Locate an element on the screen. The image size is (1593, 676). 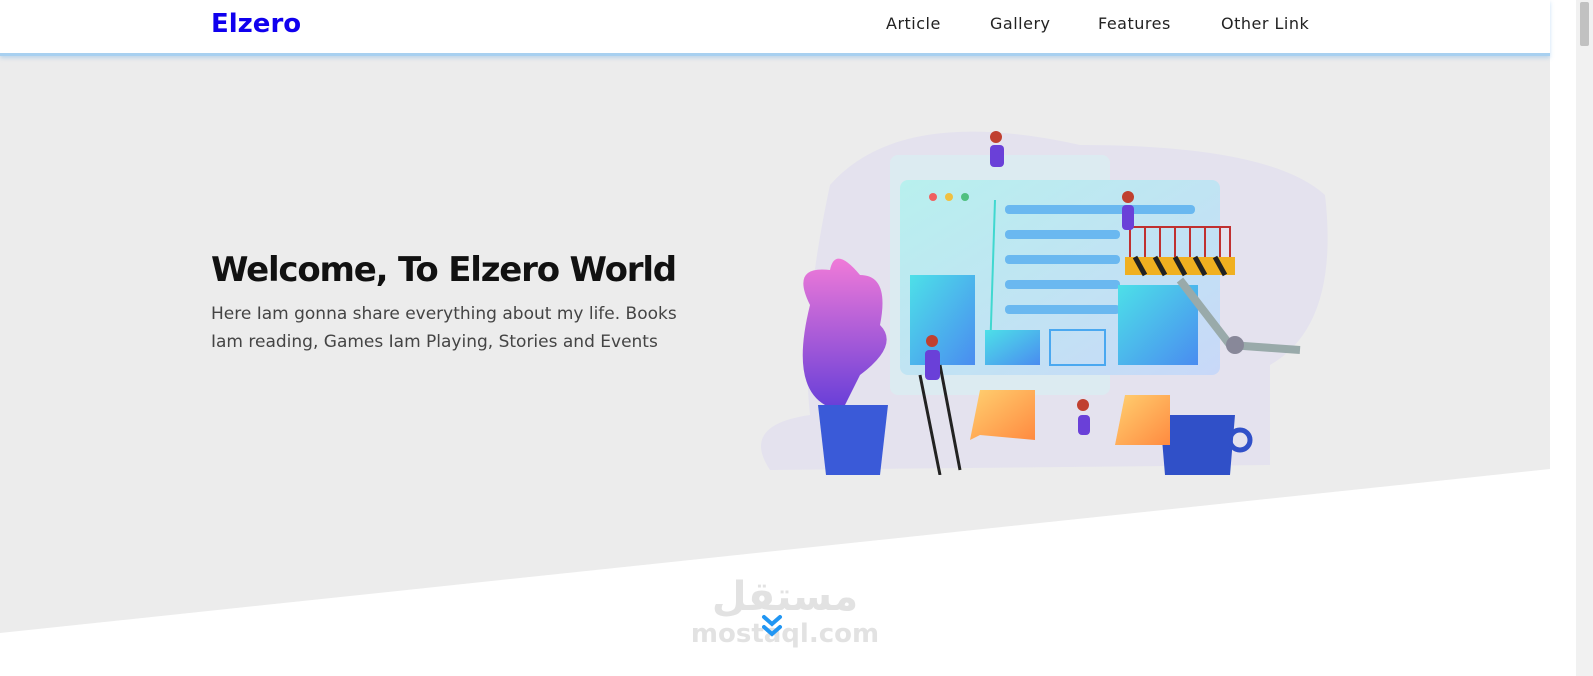
watermark: مستقل mostaql.com is located at coordinates (785, 612).